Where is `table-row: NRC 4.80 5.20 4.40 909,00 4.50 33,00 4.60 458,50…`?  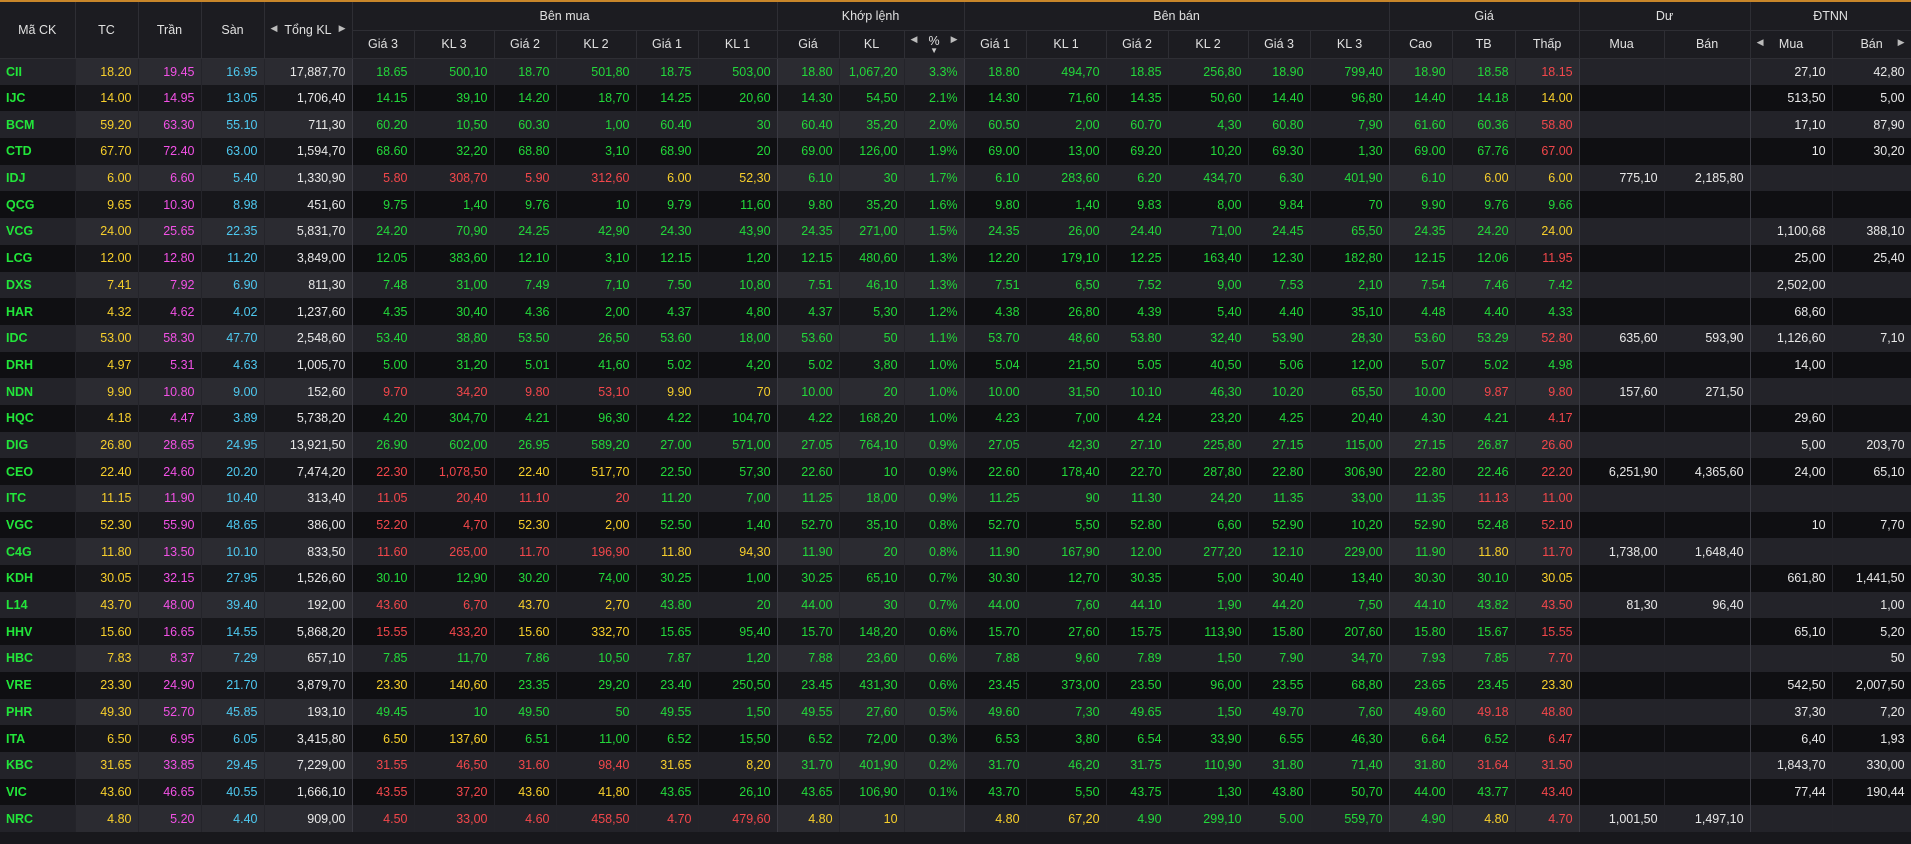 table-row: NRC 4.80 5.20 4.40 909,00 4.50 33,00 4.60 458,50… is located at coordinates (955, 818).